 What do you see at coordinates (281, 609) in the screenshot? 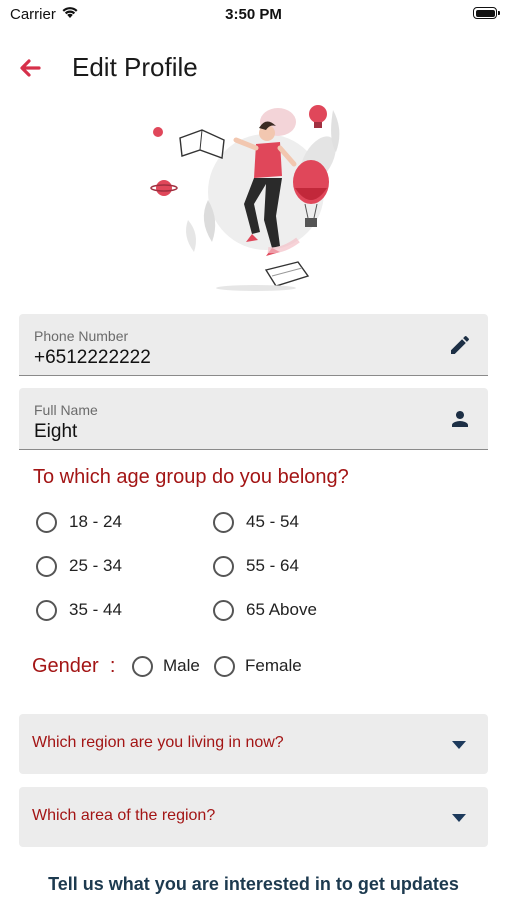
I see `age-option-label: 65 Above` at bounding box center [281, 609].